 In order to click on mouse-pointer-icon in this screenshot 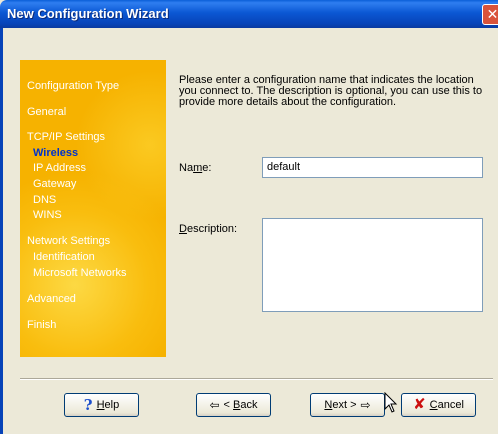, I will do `click(391, 402)`.